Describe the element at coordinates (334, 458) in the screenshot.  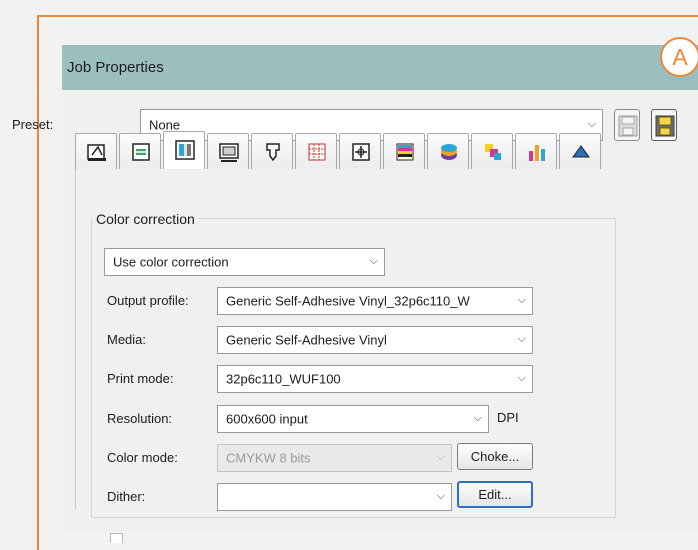
I see `color-mode-select: CMYKW 8 bits ⌵` at that location.